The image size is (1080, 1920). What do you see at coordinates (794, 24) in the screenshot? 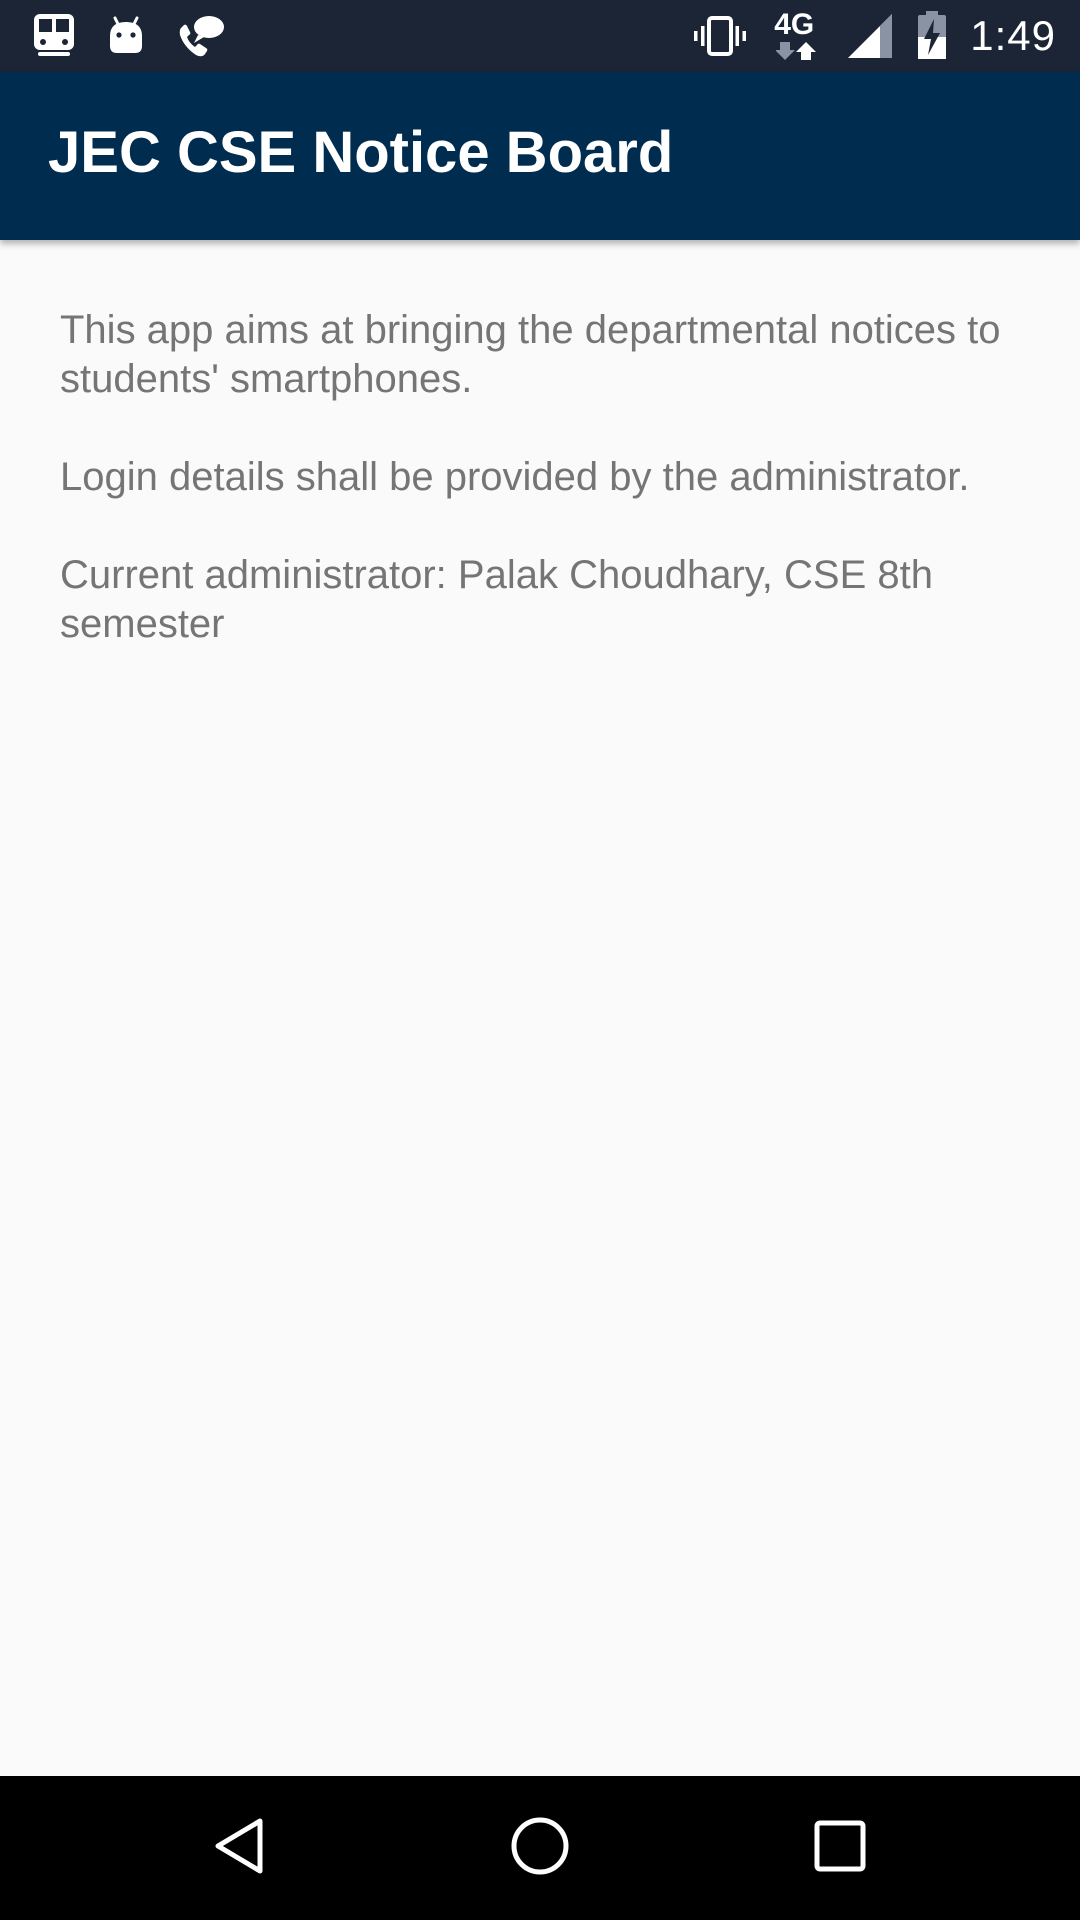
I see `network-type-label: 4G` at bounding box center [794, 24].